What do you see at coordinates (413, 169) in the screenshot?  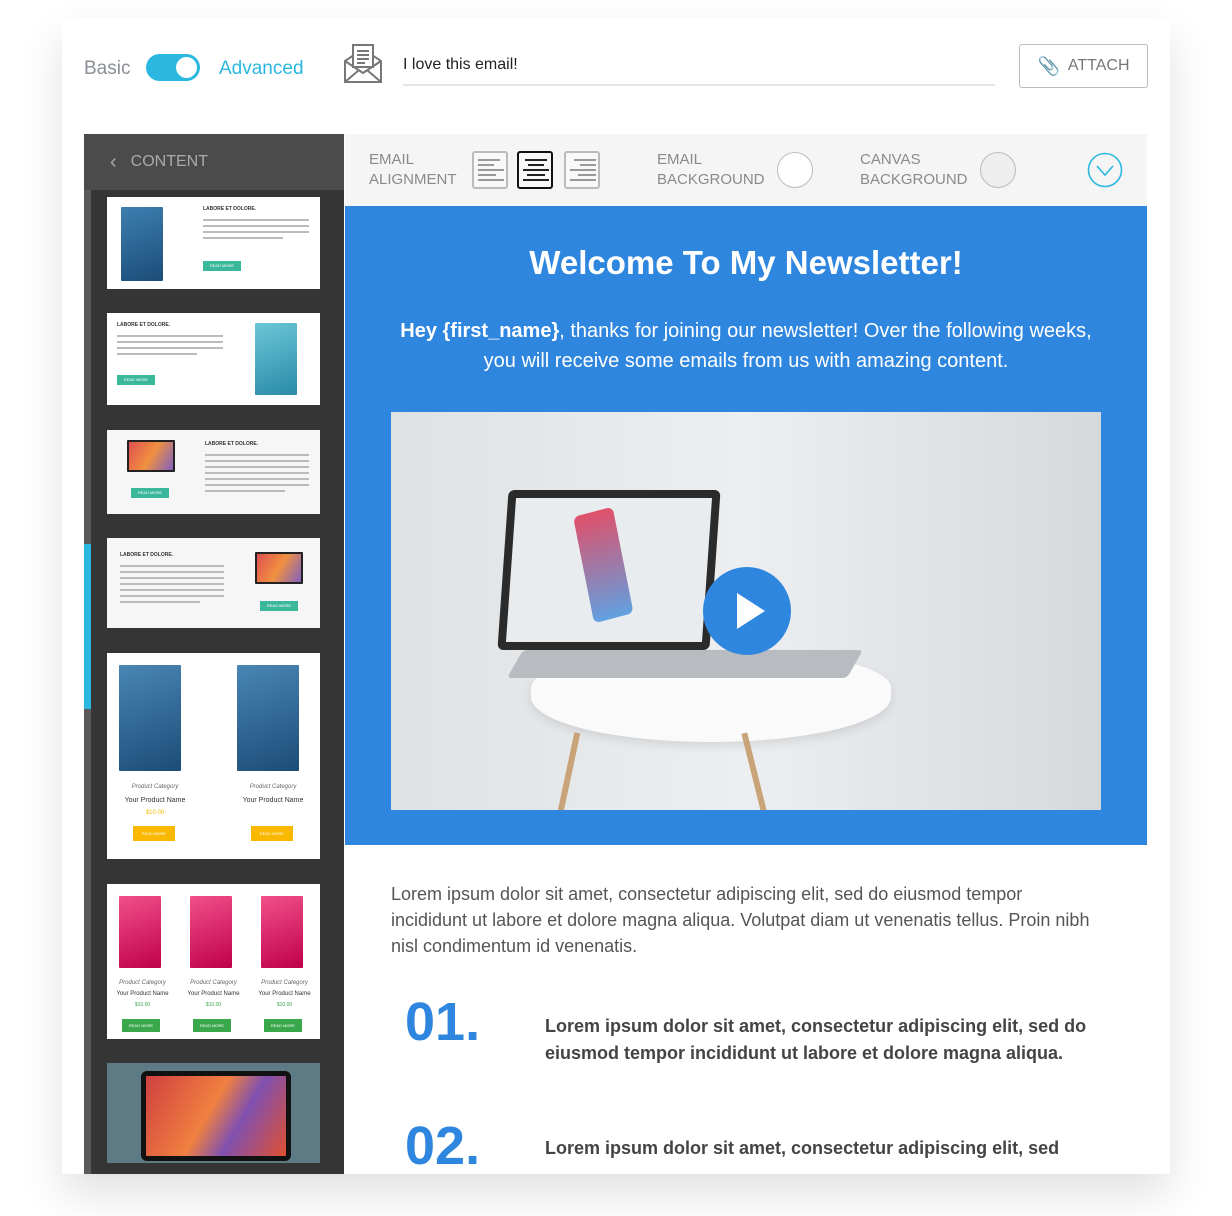 I see `email-alignment-label: EMAIL ALIGNMENT` at bounding box center [413, 169].